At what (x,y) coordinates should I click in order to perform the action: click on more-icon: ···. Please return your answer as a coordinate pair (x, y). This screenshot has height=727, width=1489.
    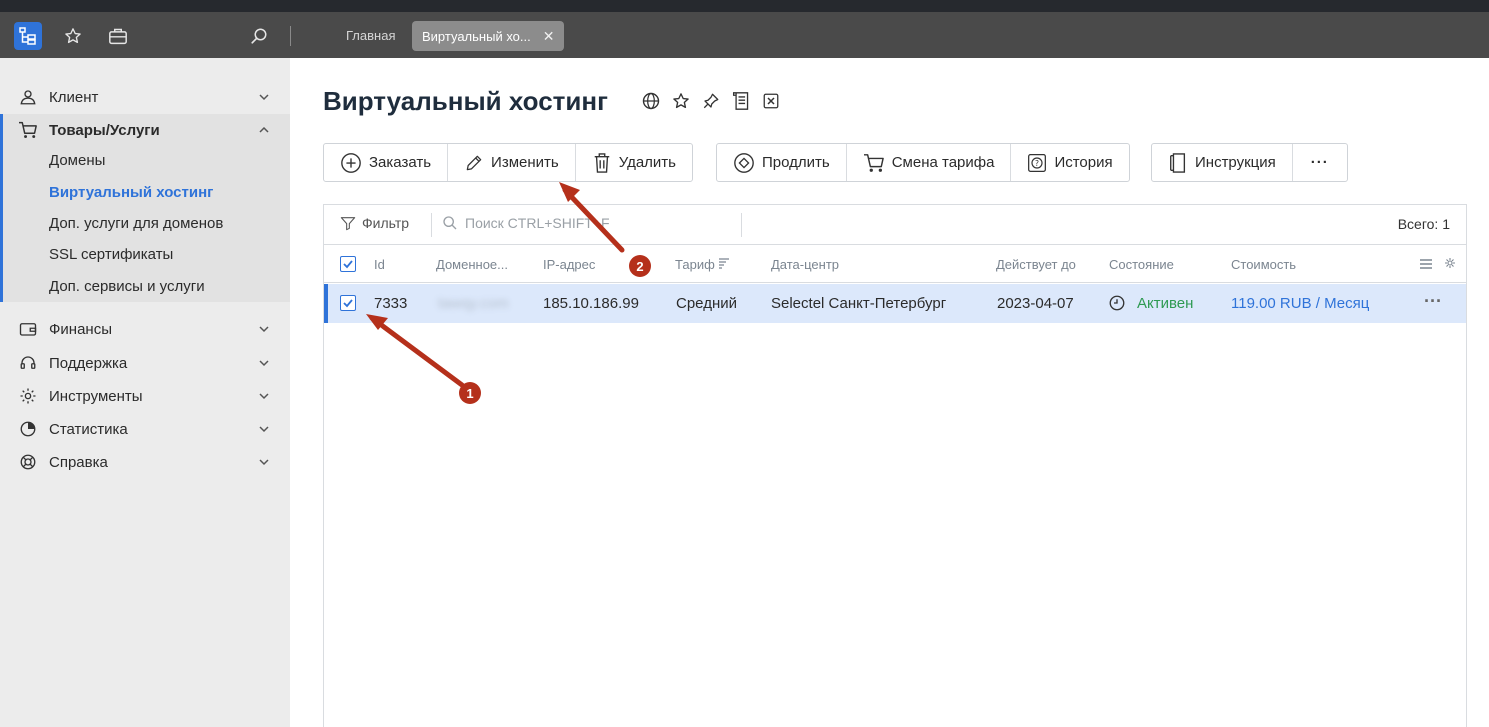
    Looking at the image, I should click on (1319, 162).